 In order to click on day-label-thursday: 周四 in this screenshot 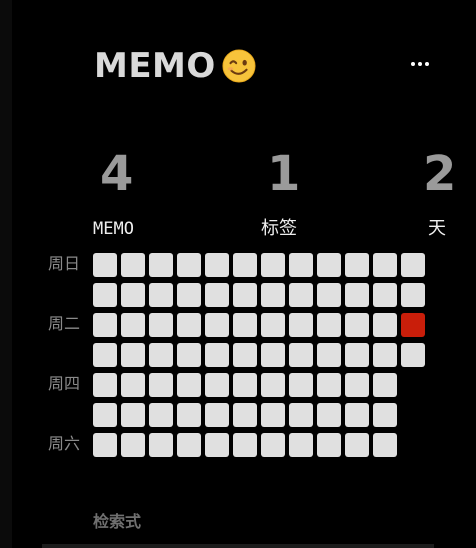, I will do `click(64, 383)`.